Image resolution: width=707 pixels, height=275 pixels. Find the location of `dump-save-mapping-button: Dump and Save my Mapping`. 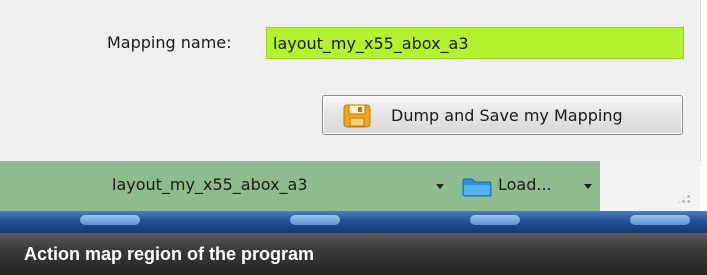

dump-save-mapping-button: Dump and Save my Mapping is located at coordinates (502, 115).